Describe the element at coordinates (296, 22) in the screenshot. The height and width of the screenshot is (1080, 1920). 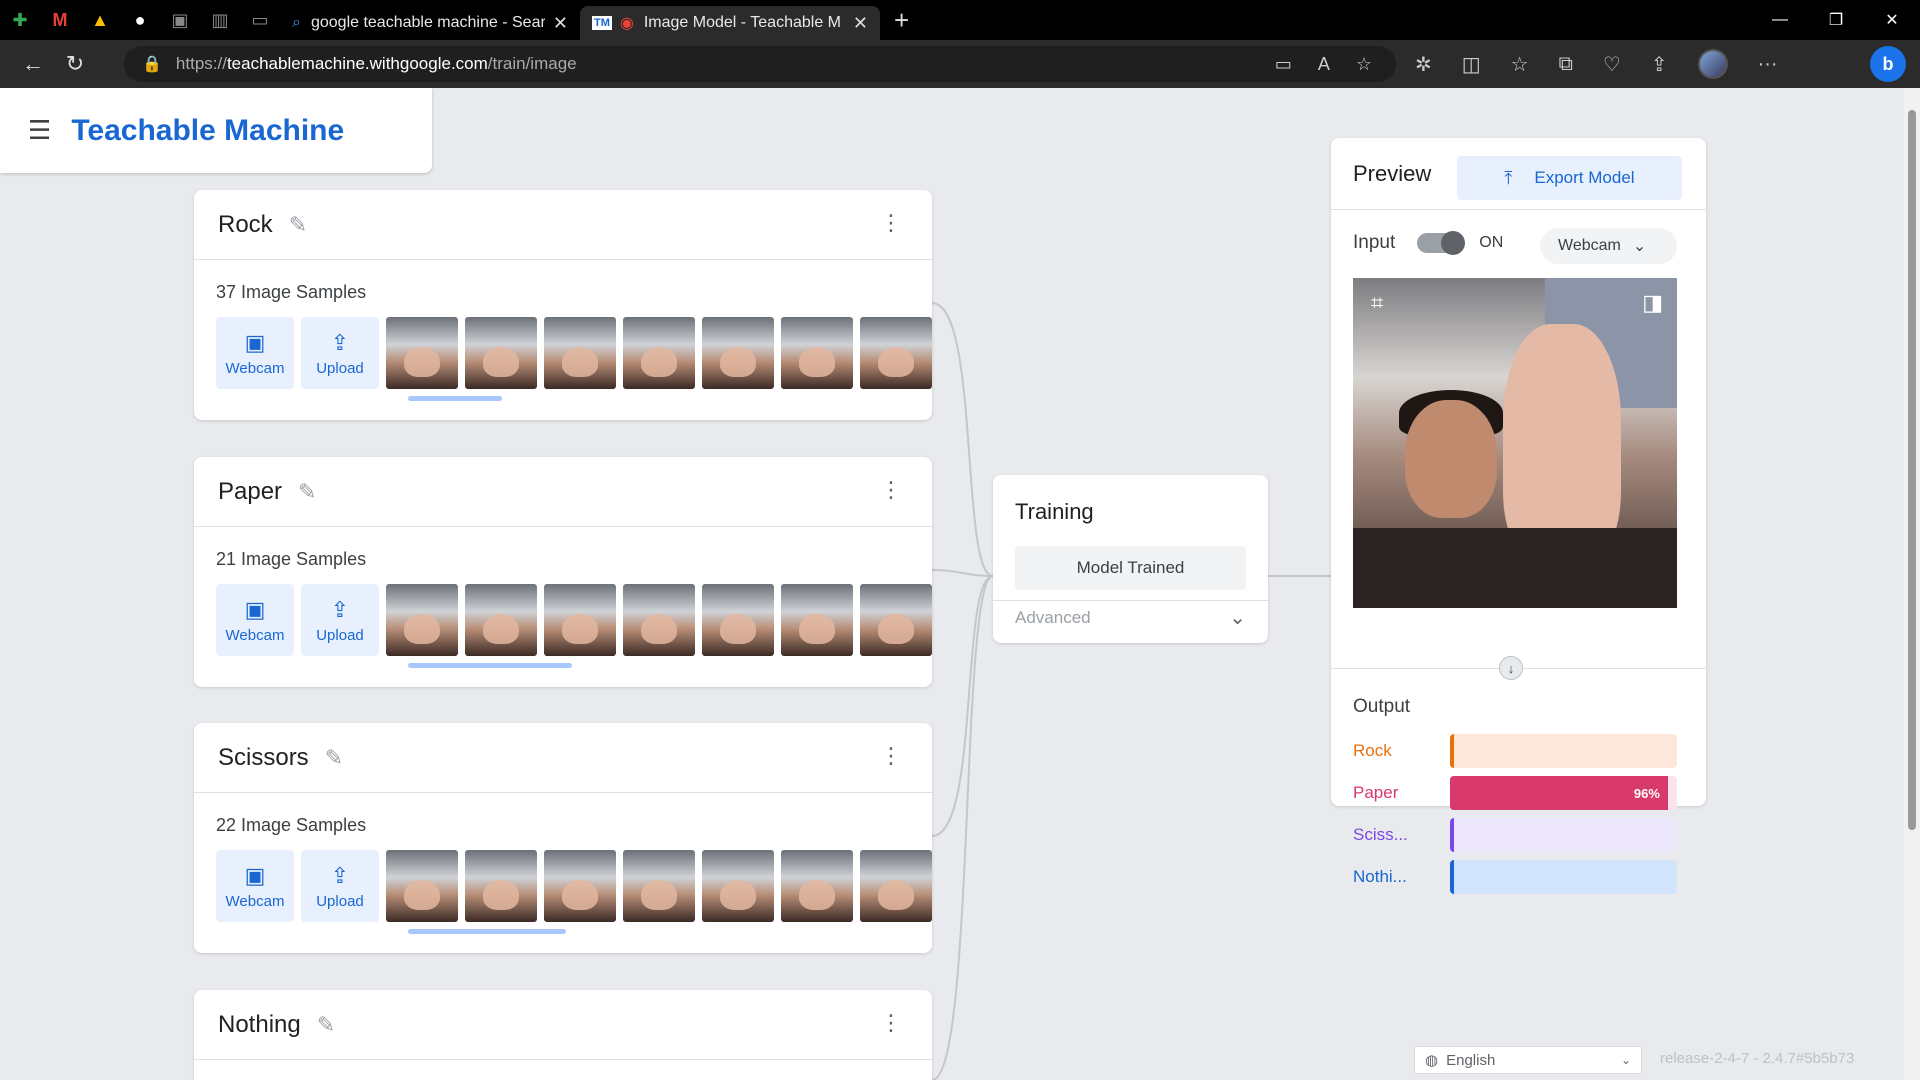
I see `search-icon: ⌕` at that location.